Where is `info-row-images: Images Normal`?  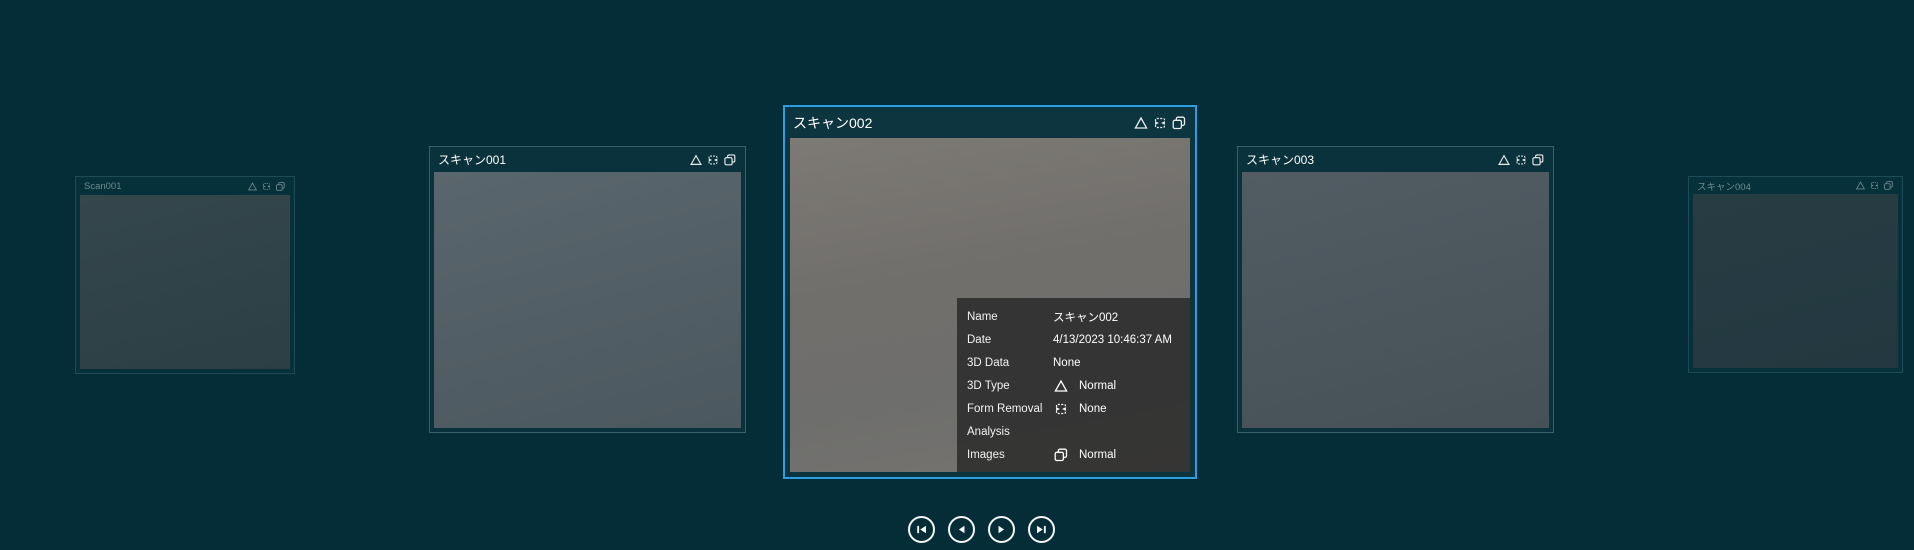
info-row-images: Images Normal is located at coordinates (1073, 454).